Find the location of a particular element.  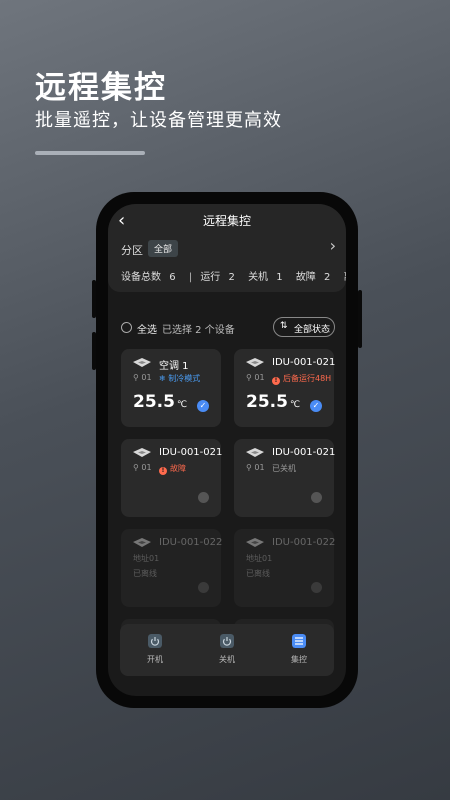

stat-total: 设备总数 6 is located at coordinates (148, 277).